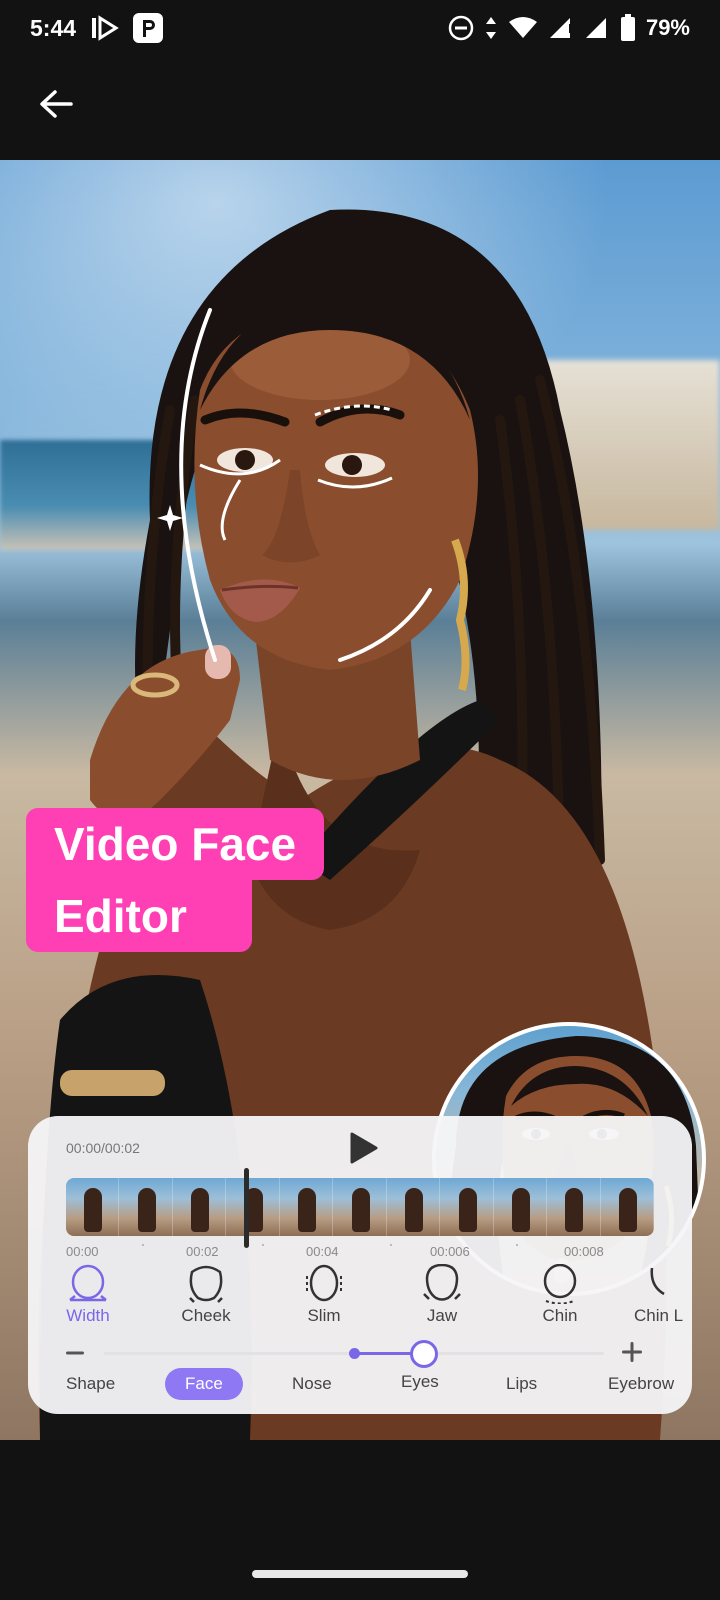 The width and height of the screenshot is (720, 1600). I want to click on tool-chin-length: Chin L, so click(660, 1295).